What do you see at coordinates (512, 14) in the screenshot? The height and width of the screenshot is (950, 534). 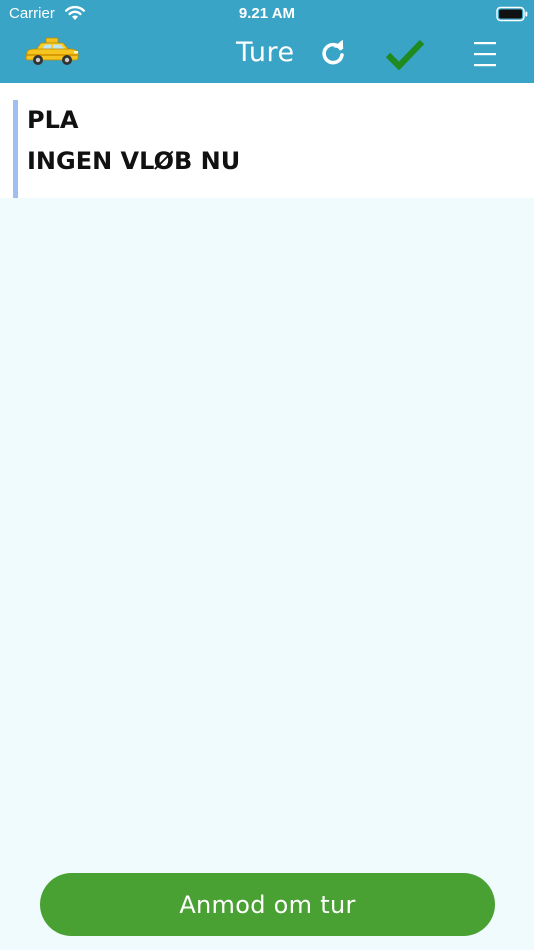 I see `battery-icon` at bounding box center [512, 14].